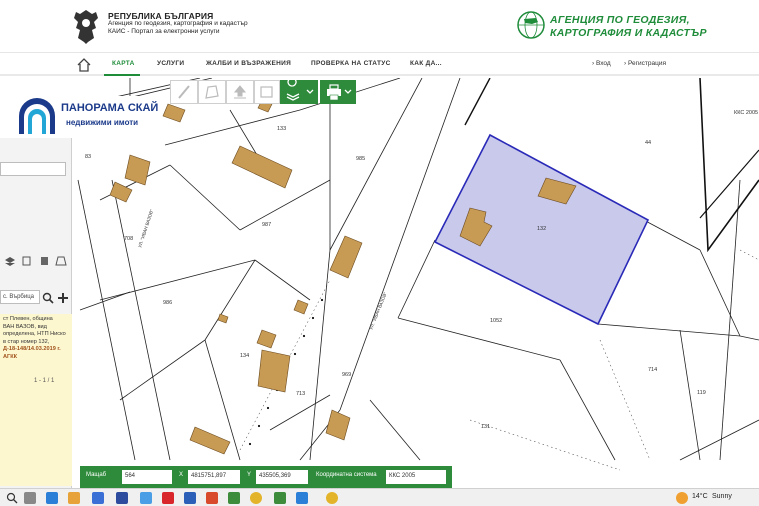 This screenshot has height=506, width=759. I want to click on edge-icon, so click(52, 498).